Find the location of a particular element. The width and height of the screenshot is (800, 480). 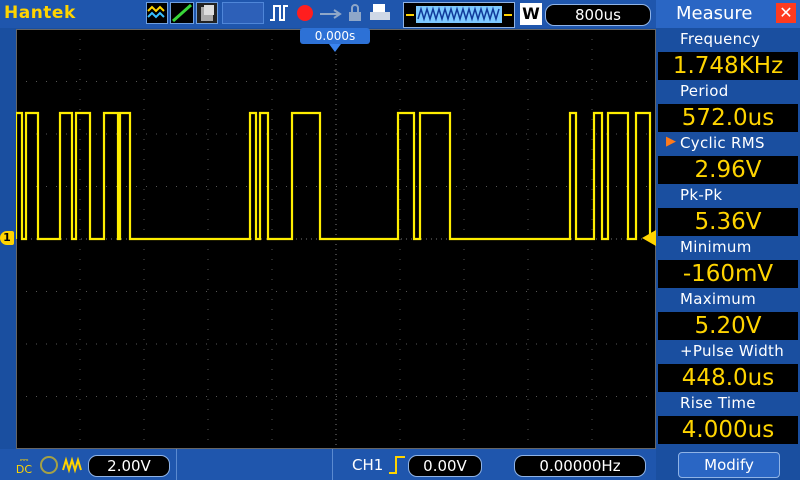

measure-value-maximum: 5.20V is located at coordinates (728, 326).